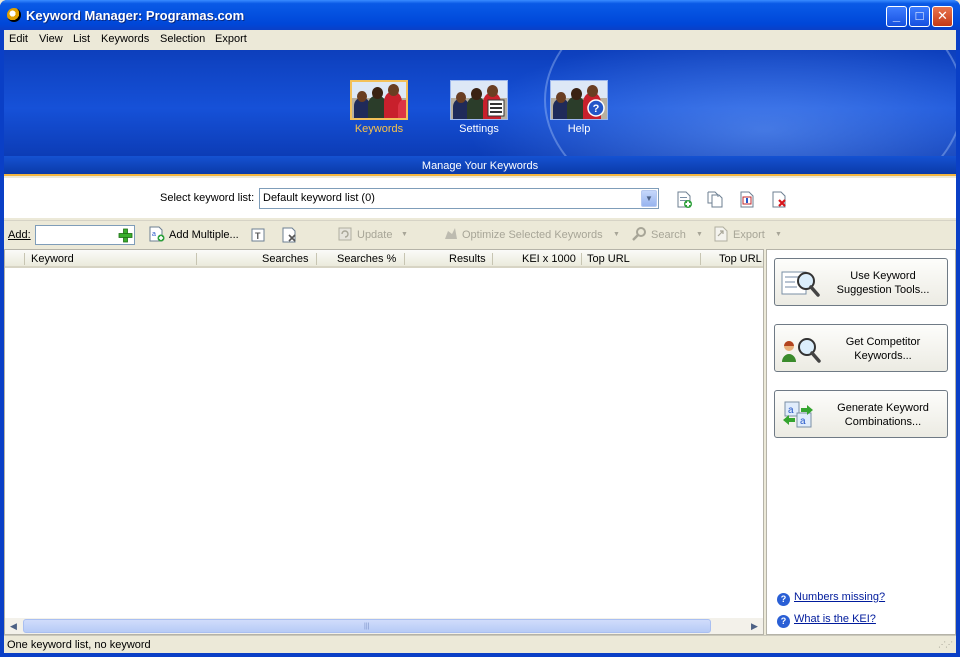  What do you see at coordinates (839, 597) in the screenshot?
I see `numbers-missing-link: Numbers missing?` at bounding box center [839, 597].